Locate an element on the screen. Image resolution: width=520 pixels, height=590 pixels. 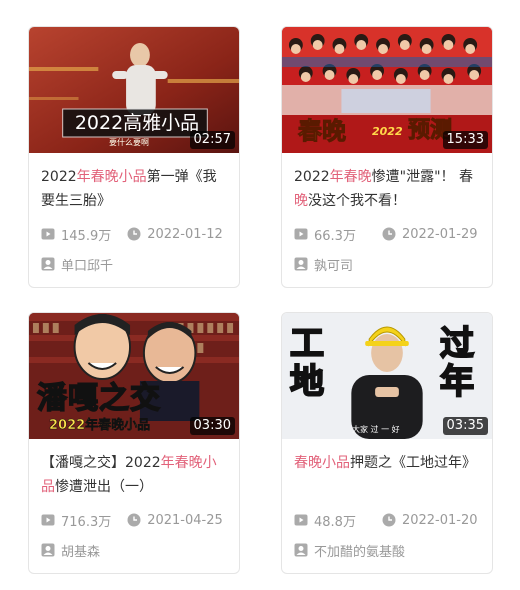
video-meta: 145.9万 2022-01-12 is located at coordinates (134, 234).